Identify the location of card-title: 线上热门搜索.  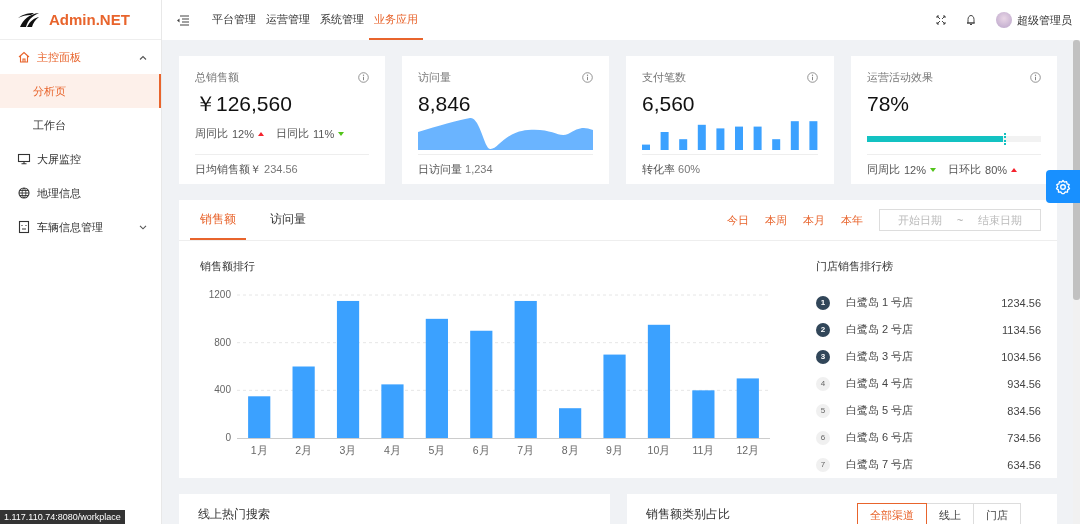
(234, 514).